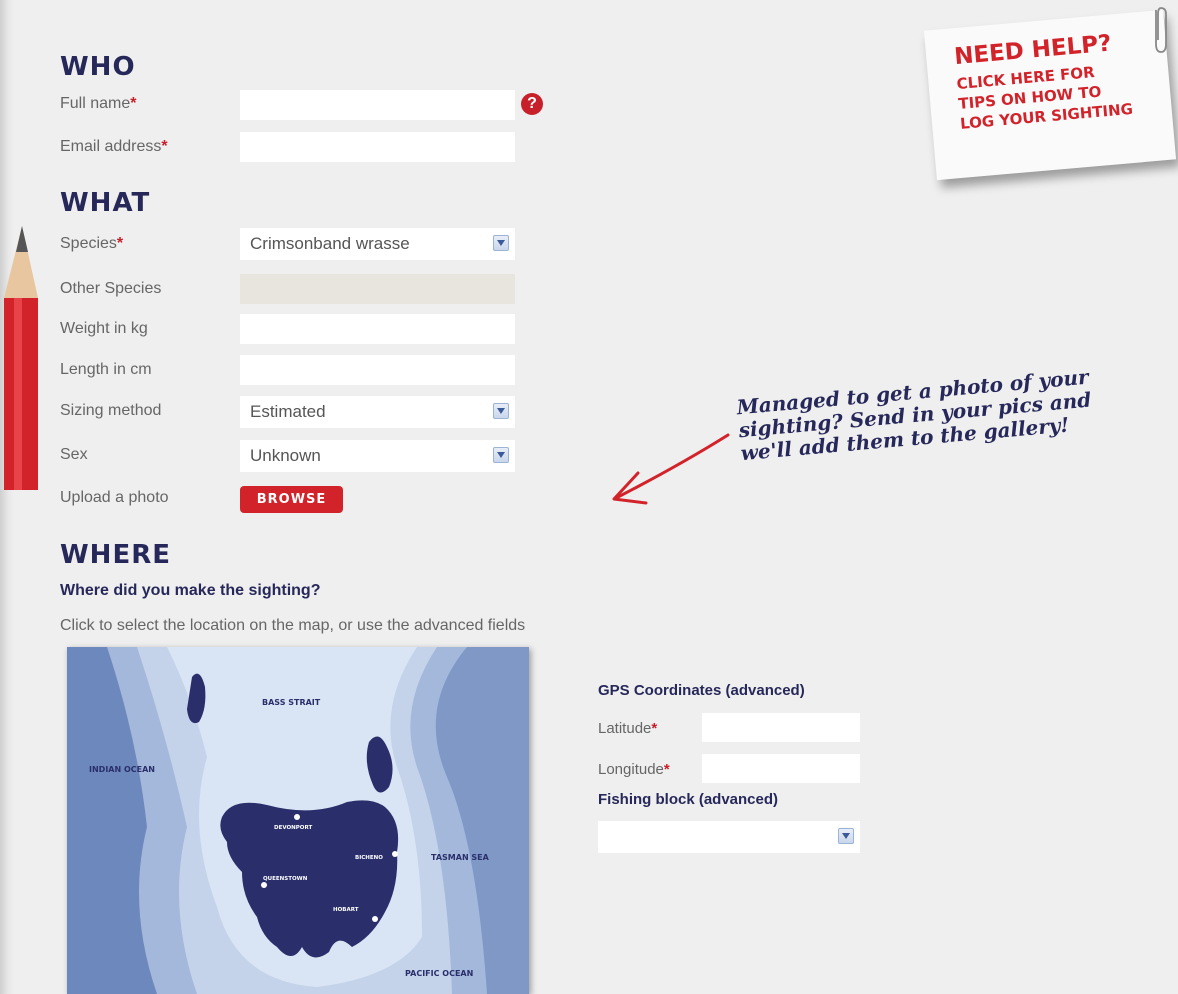  Describe the element at coordinates (634, 769) in the screenshot. I see `longitude-label: Longitude*` at that location.